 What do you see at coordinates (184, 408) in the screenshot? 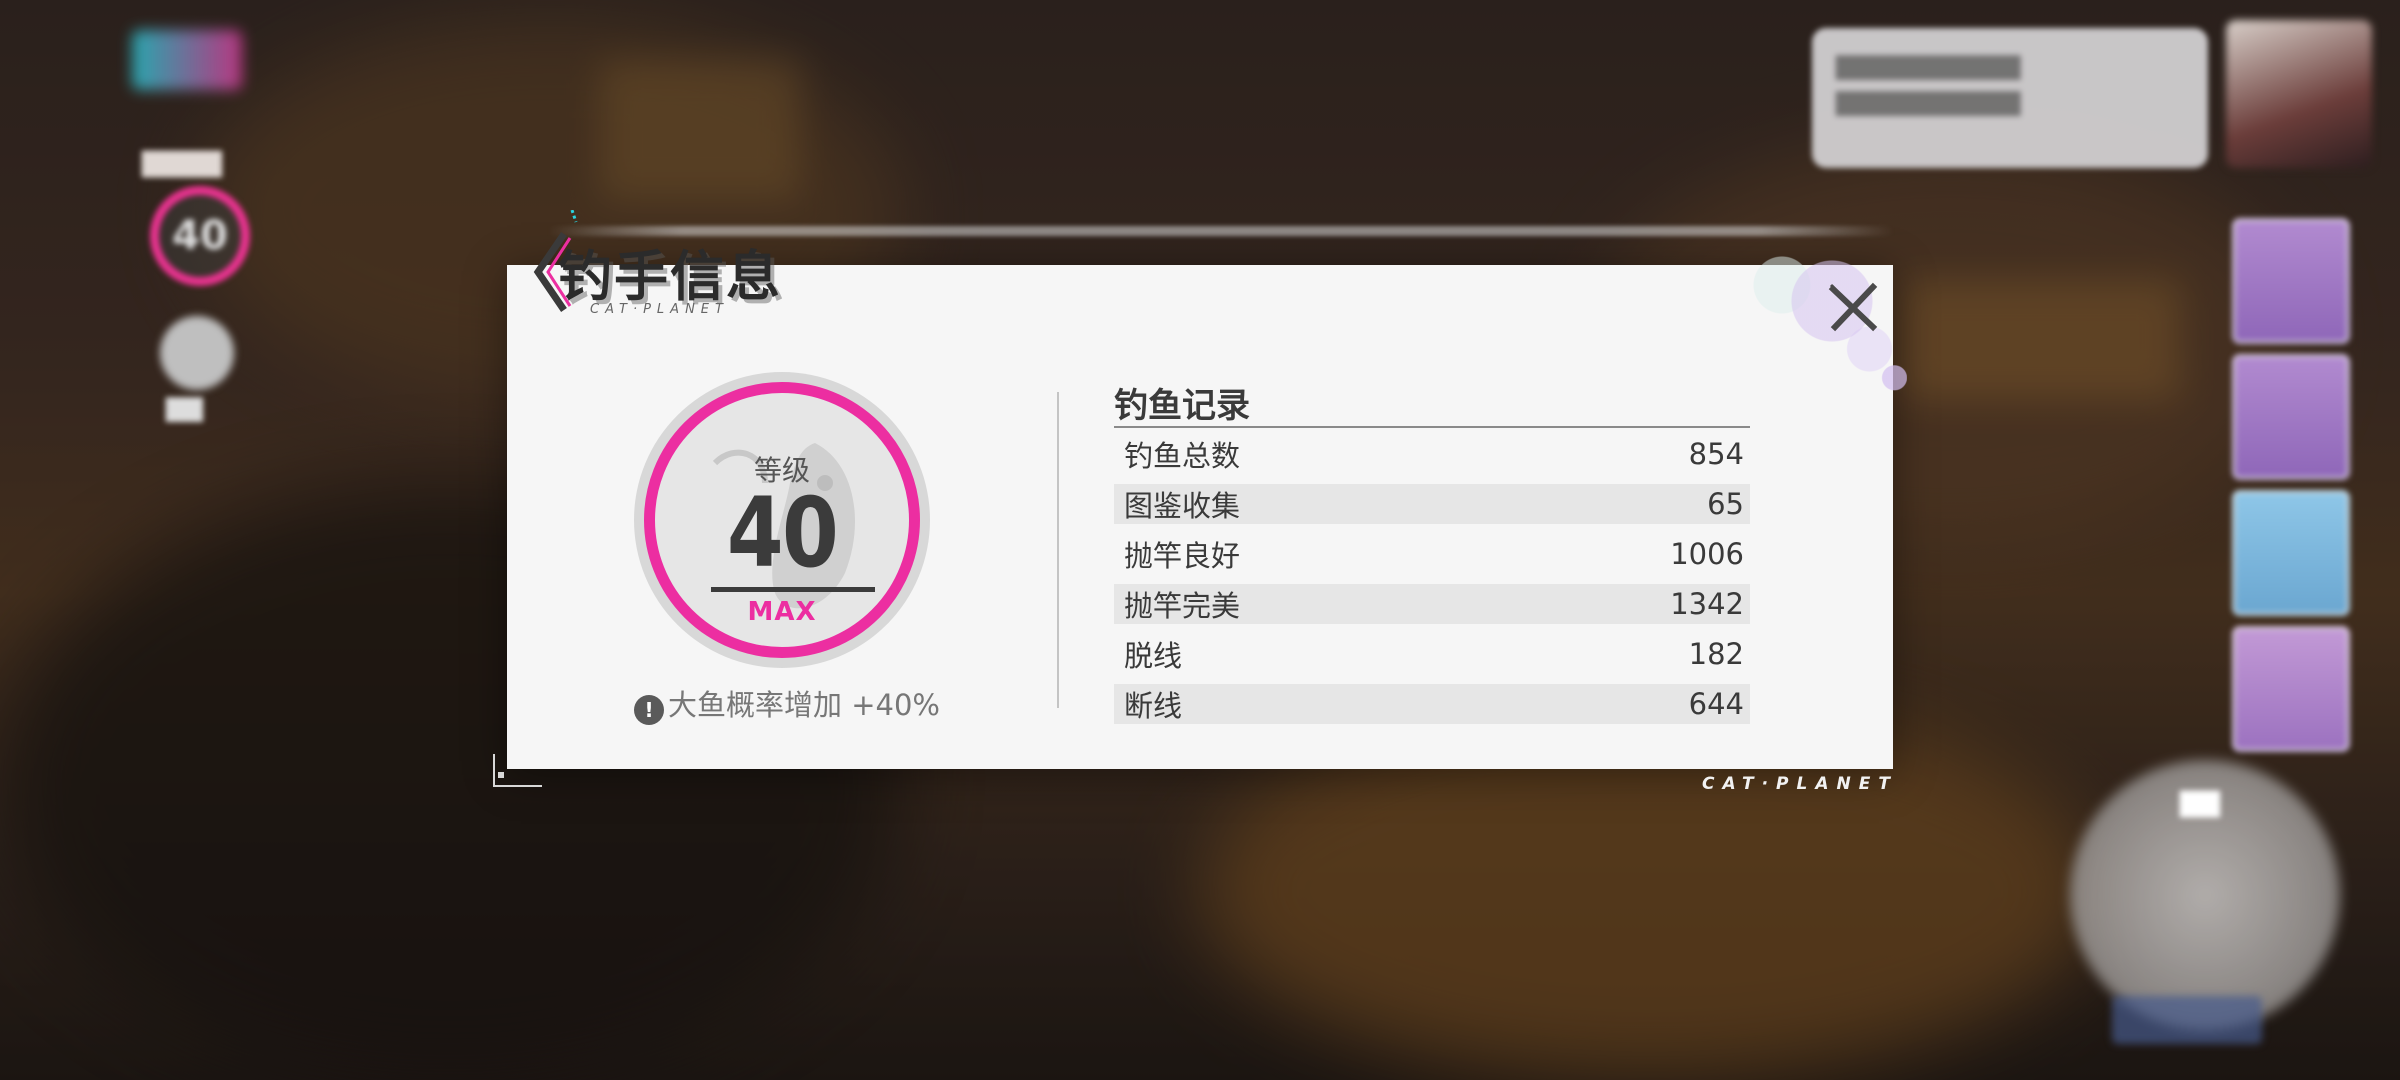
I see `hud-globe-label: ▇▇` at bounding box center [184, 408].